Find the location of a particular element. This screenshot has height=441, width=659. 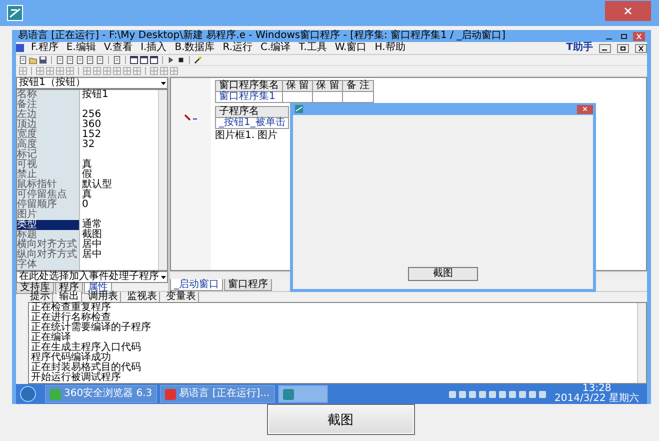

property-name: 可停留焦点 is located at coordinates (48, 195).